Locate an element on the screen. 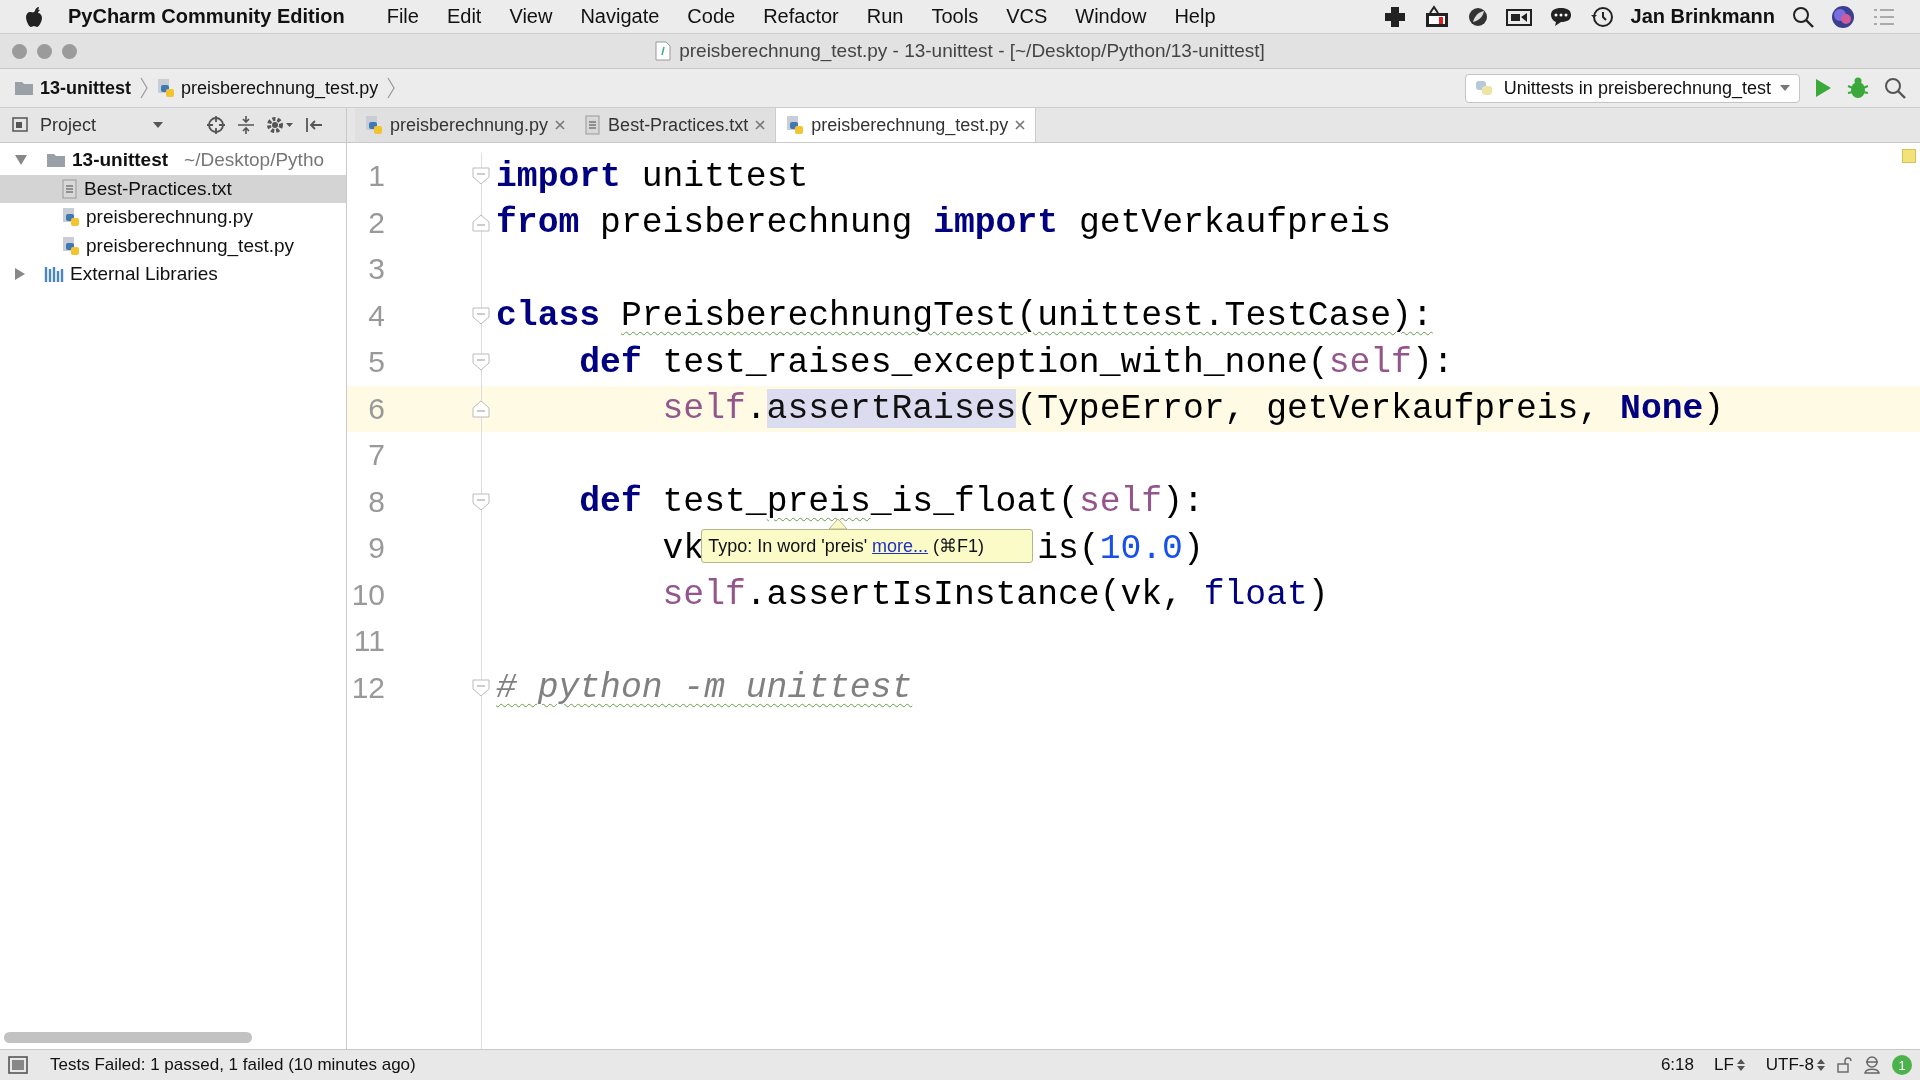 This screenshot has height=1080, width=1920. run-configuration-dropdown: Unittests in preisberechnung_test is located at coordinates (1632, 88).